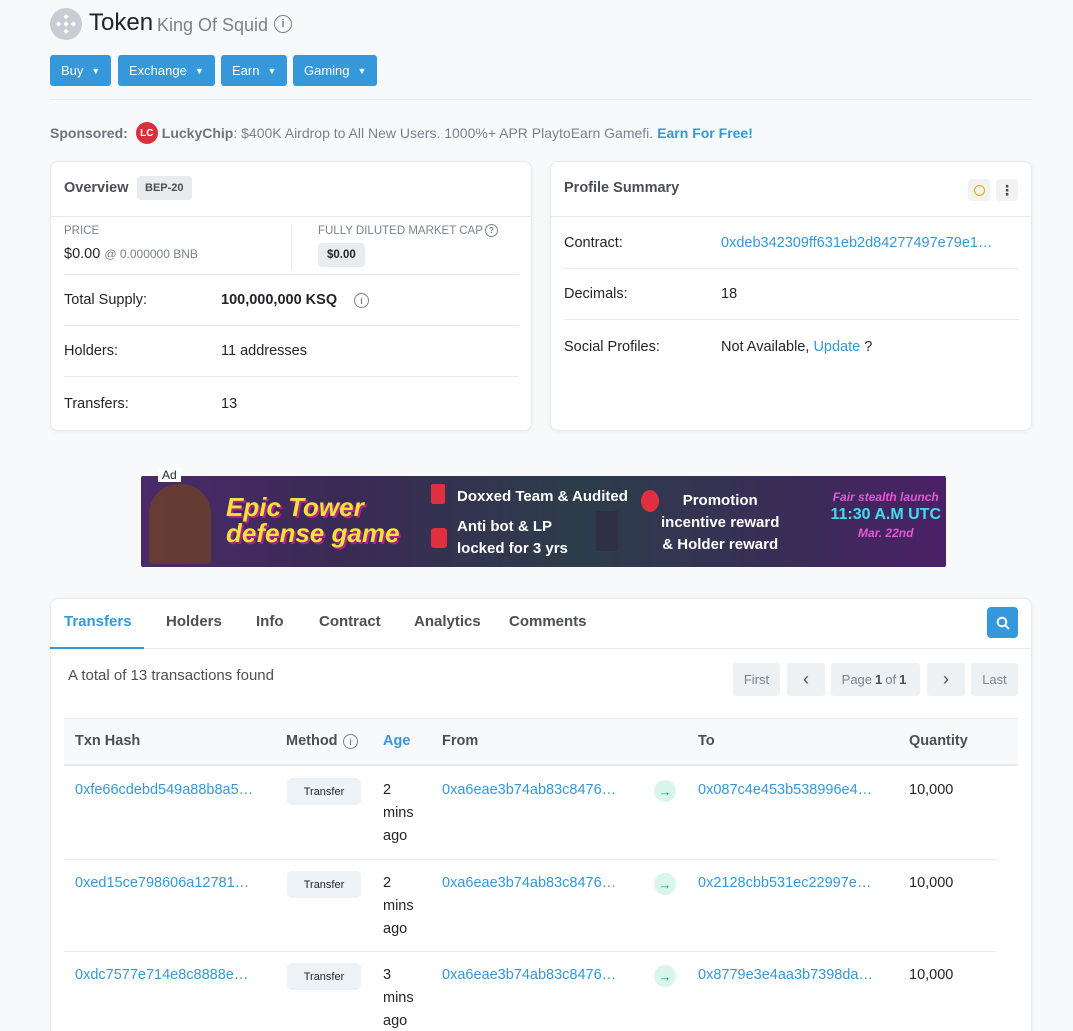 The width and height of the screenshot is (1073, 1031). I want to click on status-icon, so click(979, 190).